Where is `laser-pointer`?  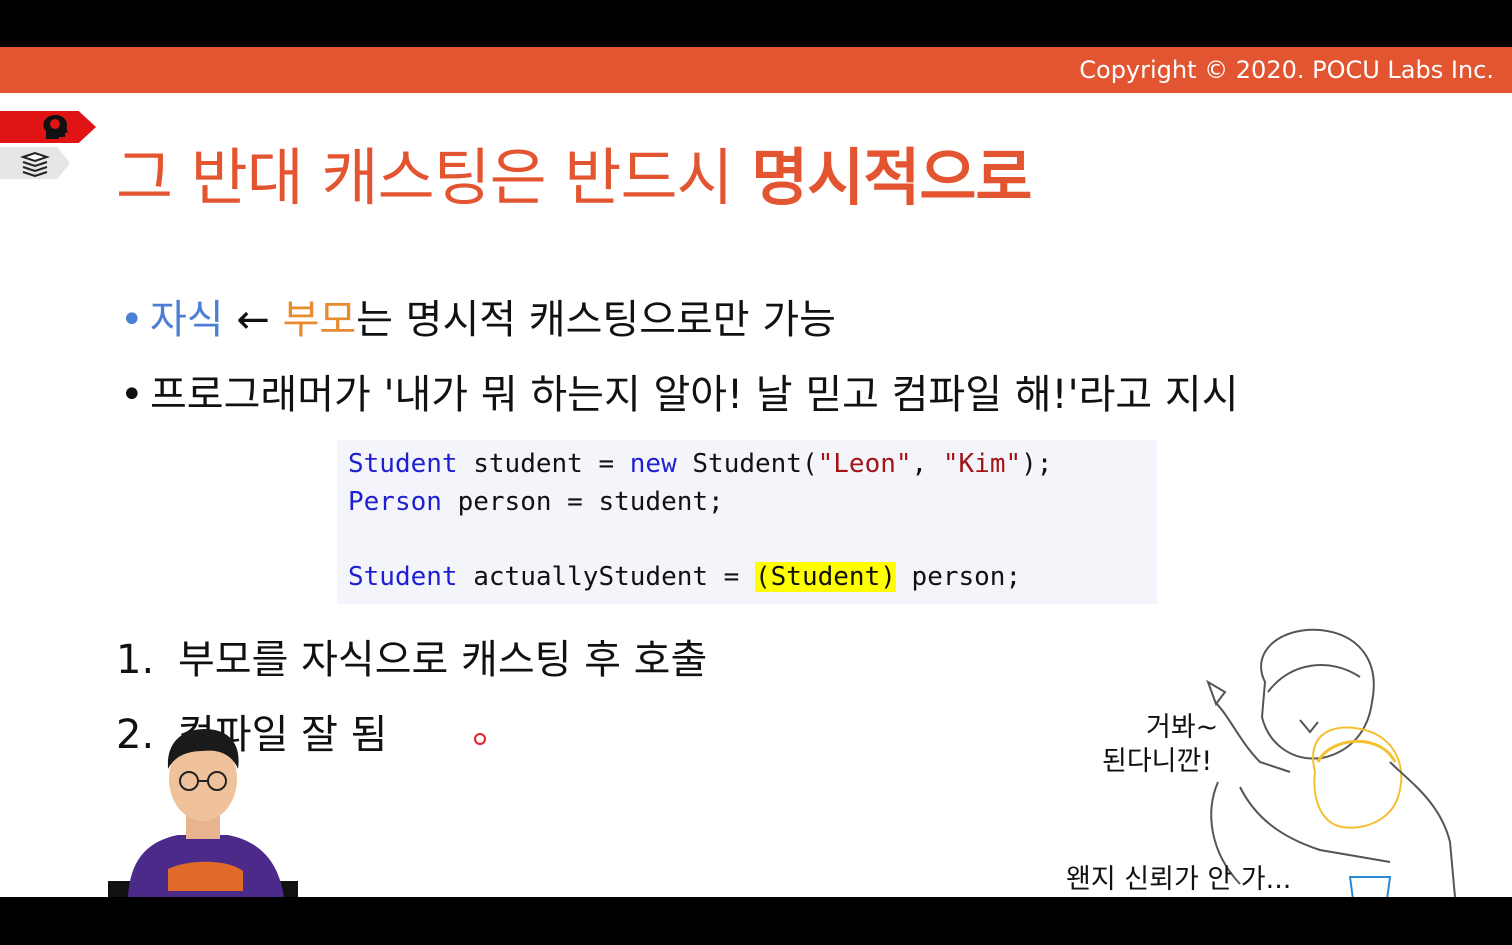 laser-pointer is located at coordinates (480, 739).